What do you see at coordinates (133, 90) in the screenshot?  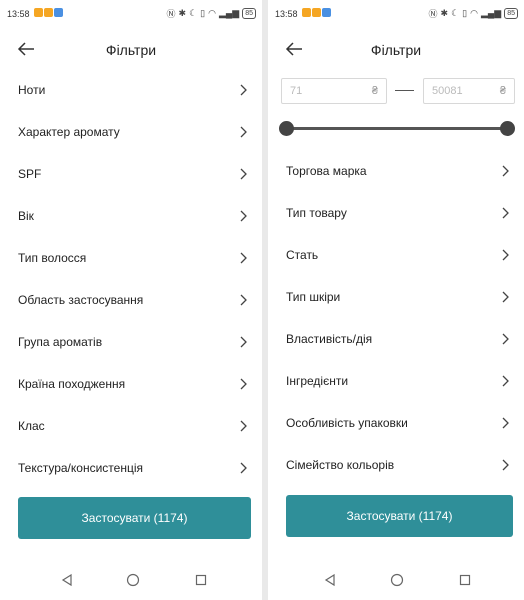 I see `filter-row-notes: Ноти` at bounding box center [133, 90].